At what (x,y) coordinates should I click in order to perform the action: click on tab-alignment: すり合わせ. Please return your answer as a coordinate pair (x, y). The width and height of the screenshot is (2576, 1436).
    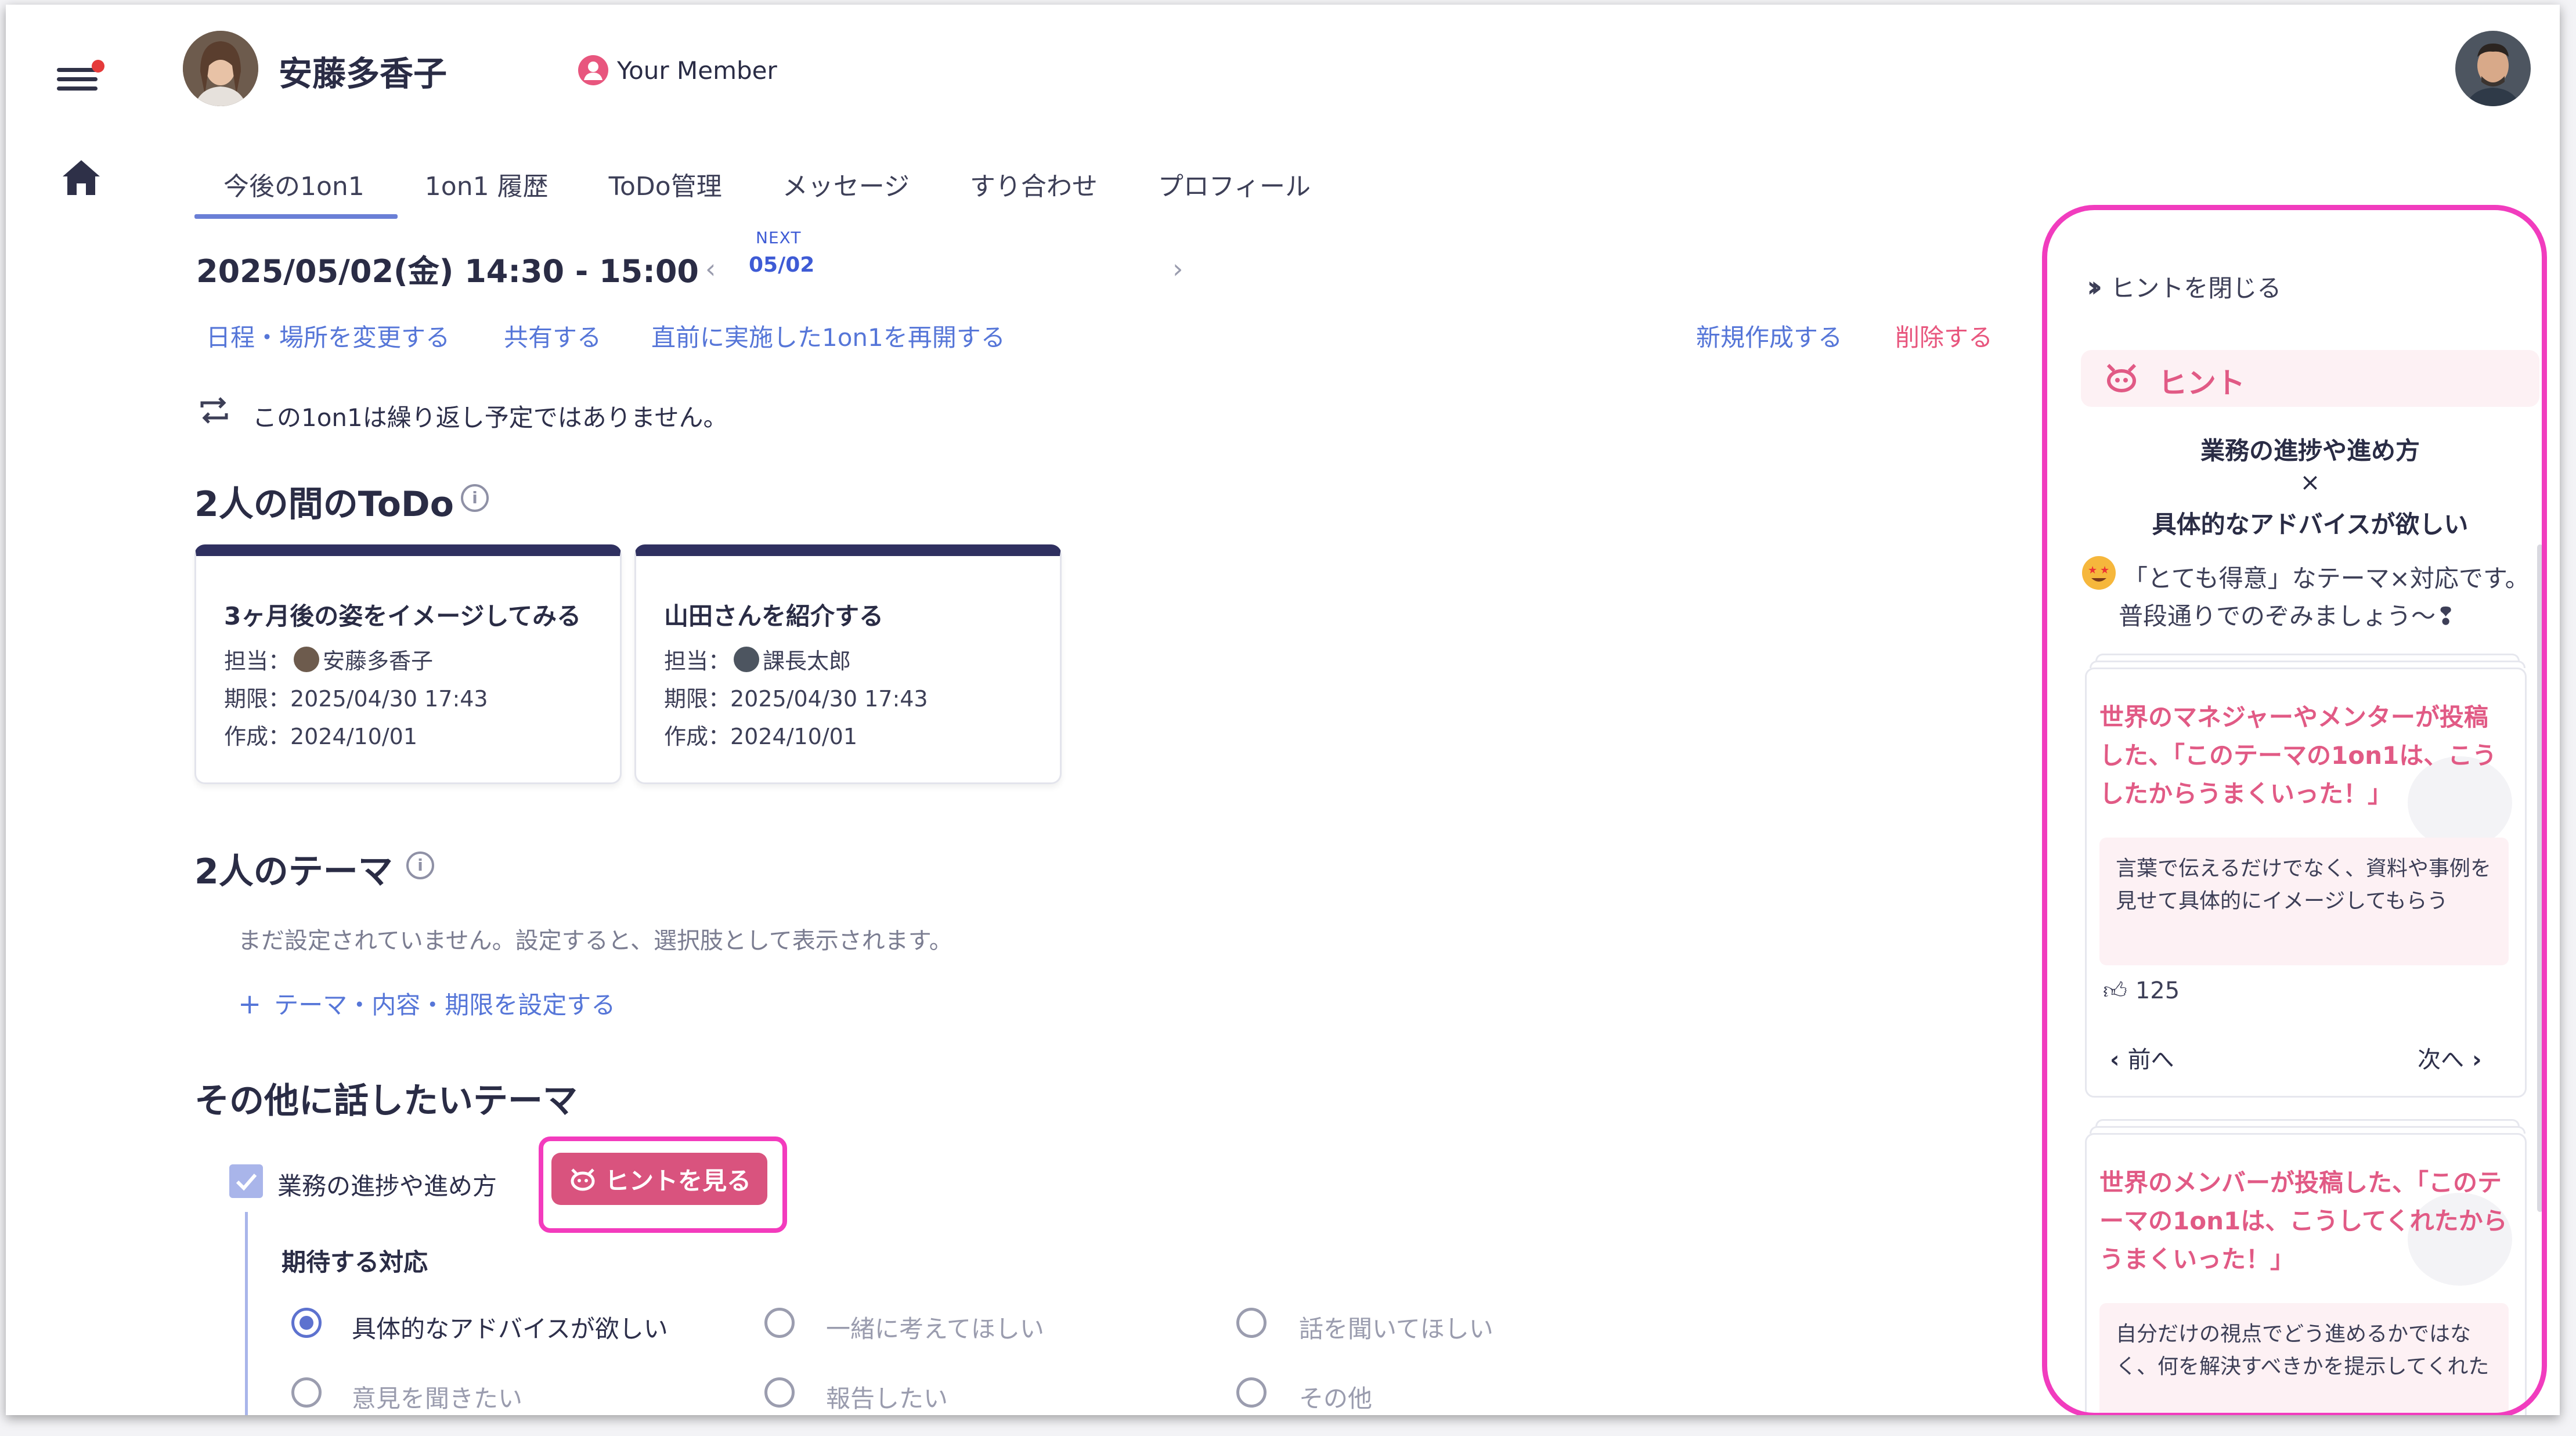
    Looking at the image, I should click on (1037, 189).